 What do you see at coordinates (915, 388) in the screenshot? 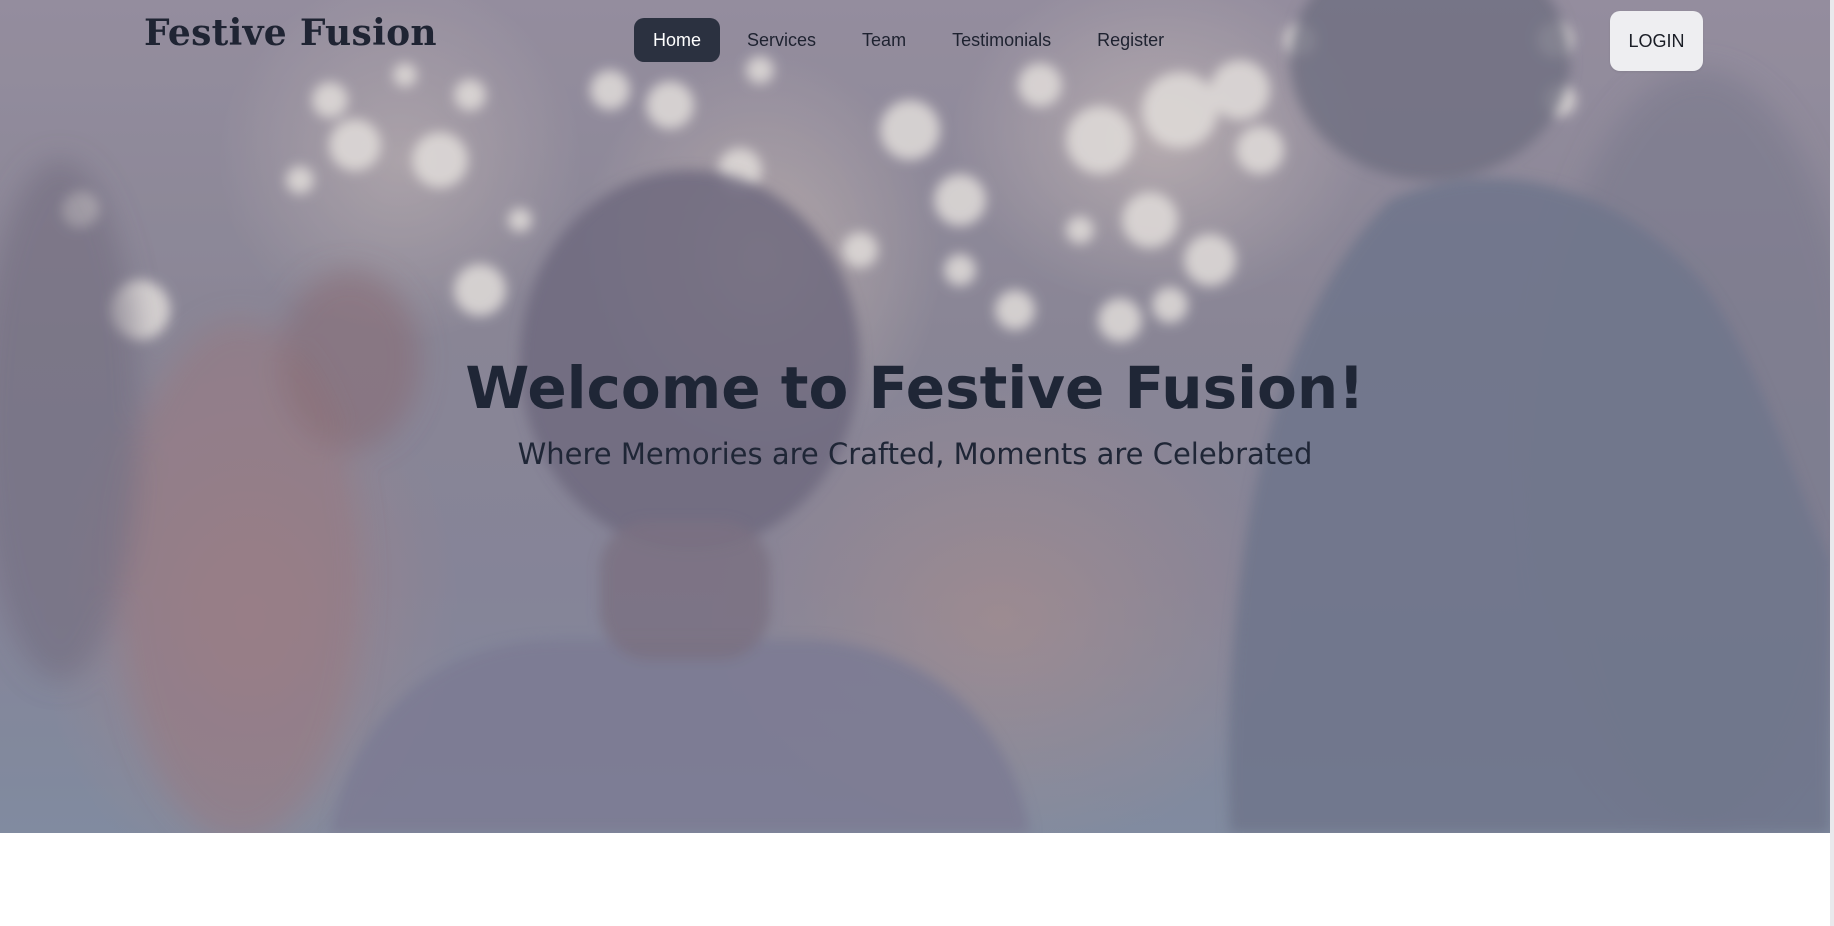
I see `hero-title: Welcome to Festive Fusion!` at bounding box center [915, 388].